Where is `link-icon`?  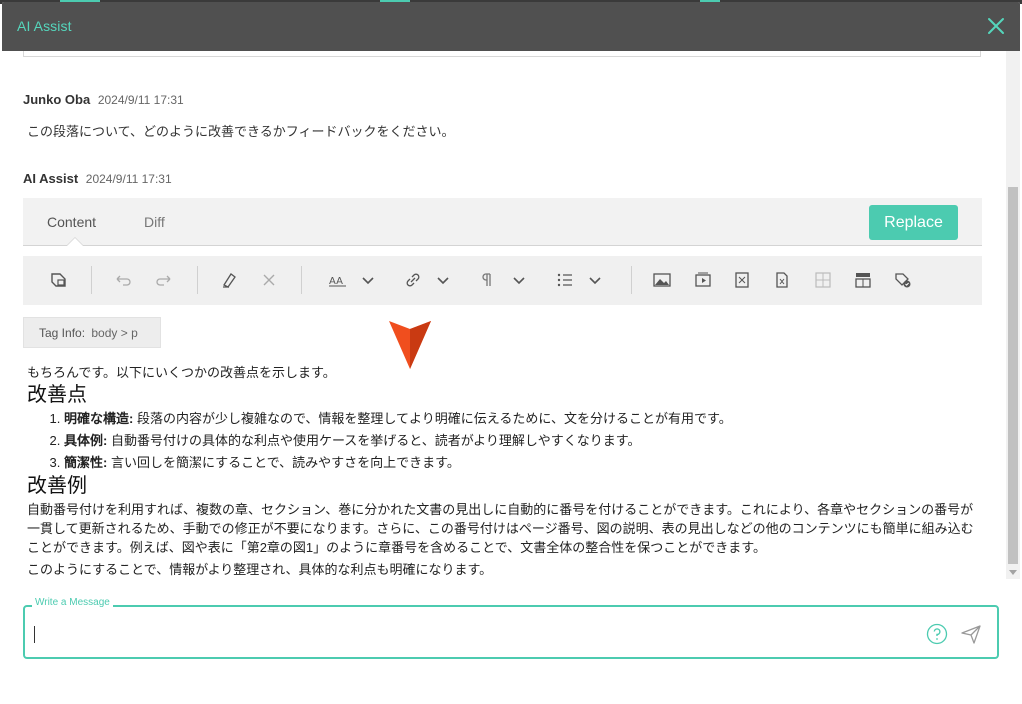
link-icon is located at coordinates (413, 280).